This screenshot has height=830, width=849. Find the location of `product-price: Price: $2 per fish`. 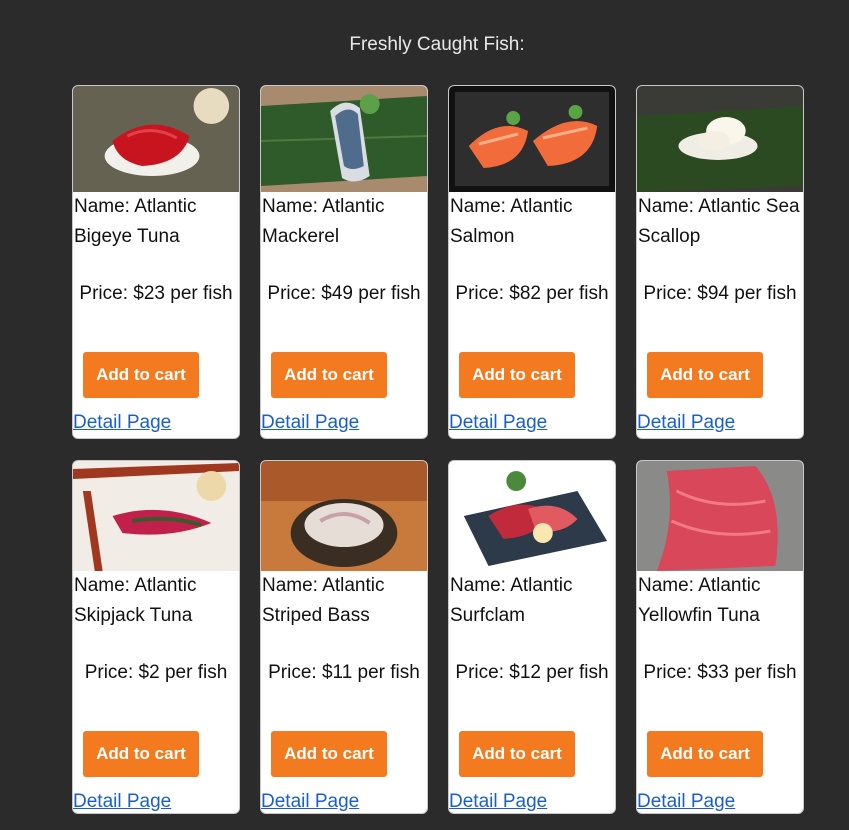

product-price: Price: $2 per fish is located at coordinates (156, 672).